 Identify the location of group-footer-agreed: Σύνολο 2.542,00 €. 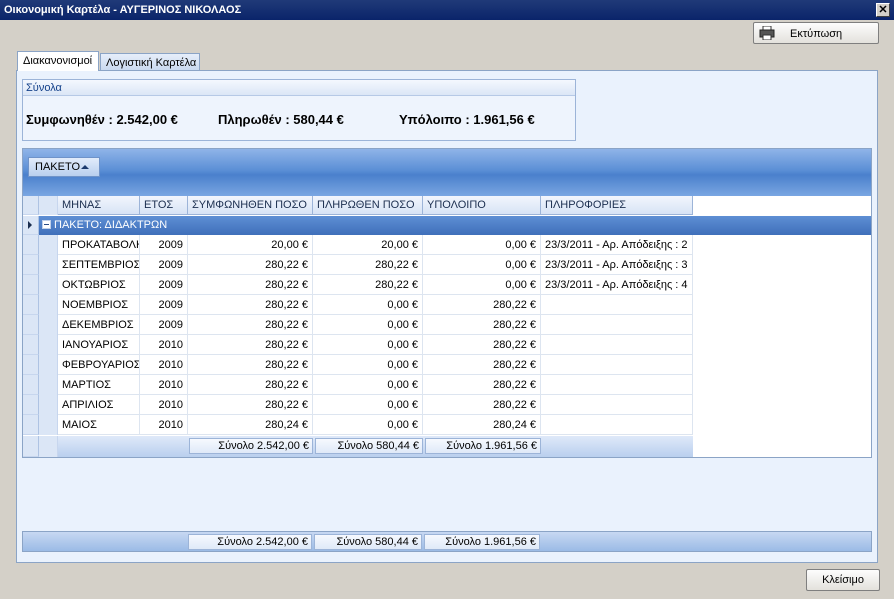
(251, 446).